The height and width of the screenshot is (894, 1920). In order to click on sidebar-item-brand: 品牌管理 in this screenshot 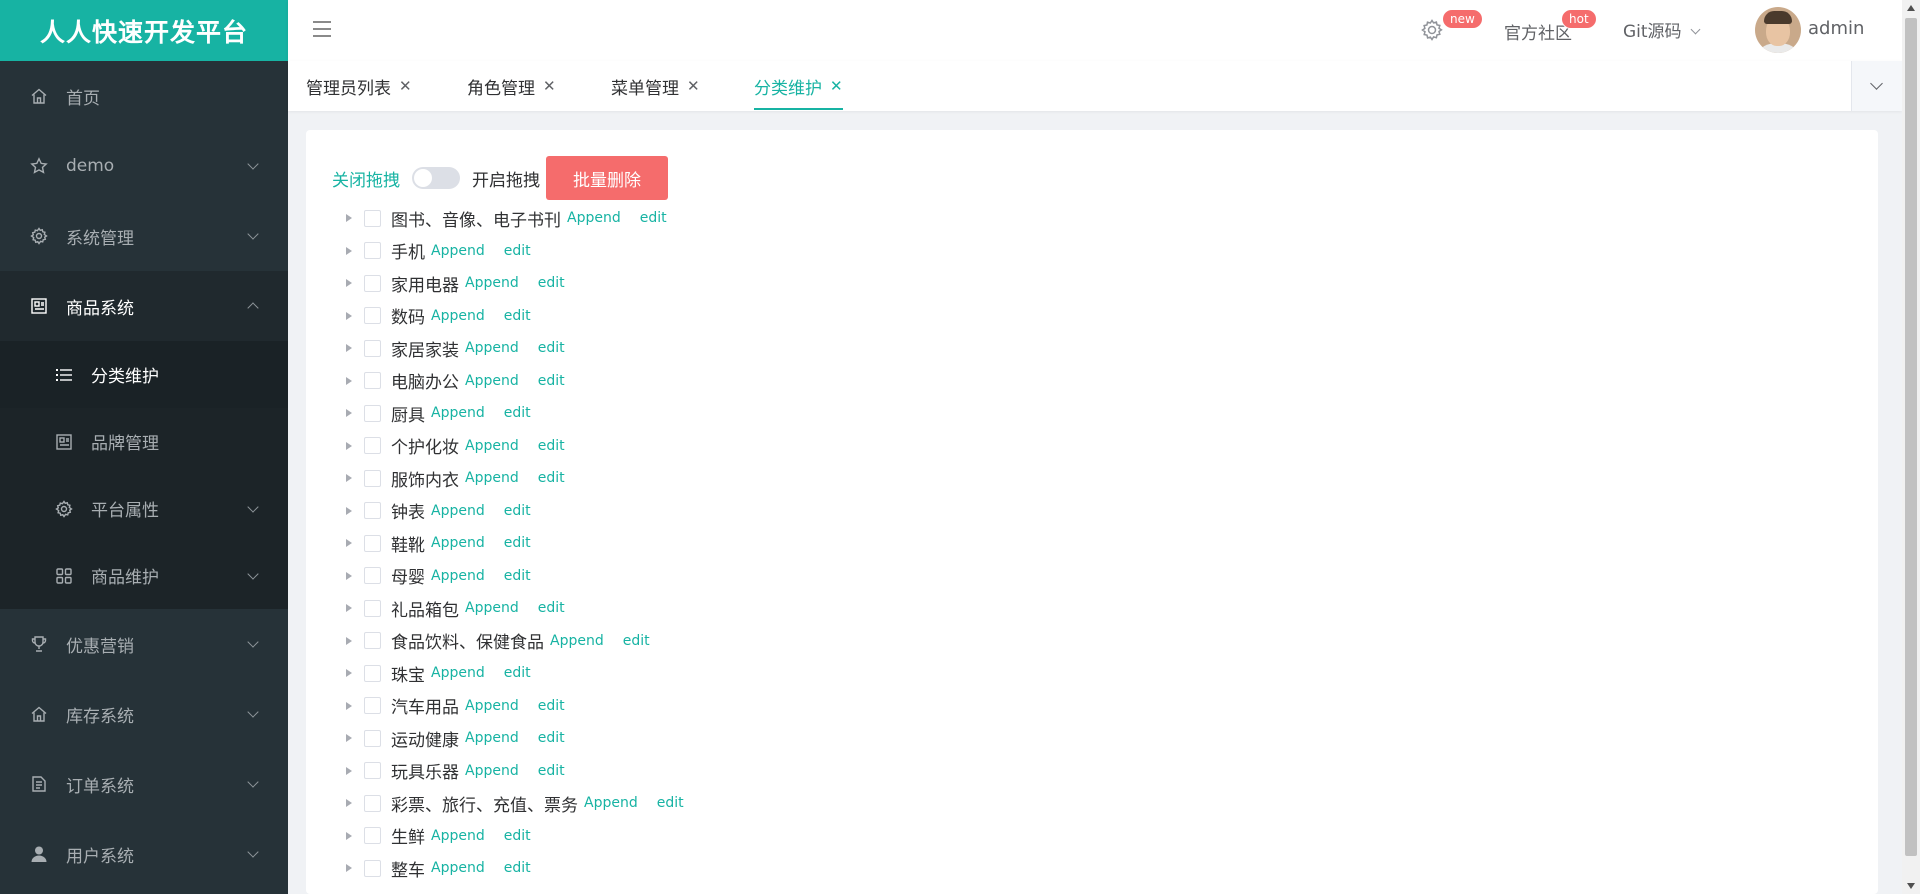, I will do `click(144, 441)`.